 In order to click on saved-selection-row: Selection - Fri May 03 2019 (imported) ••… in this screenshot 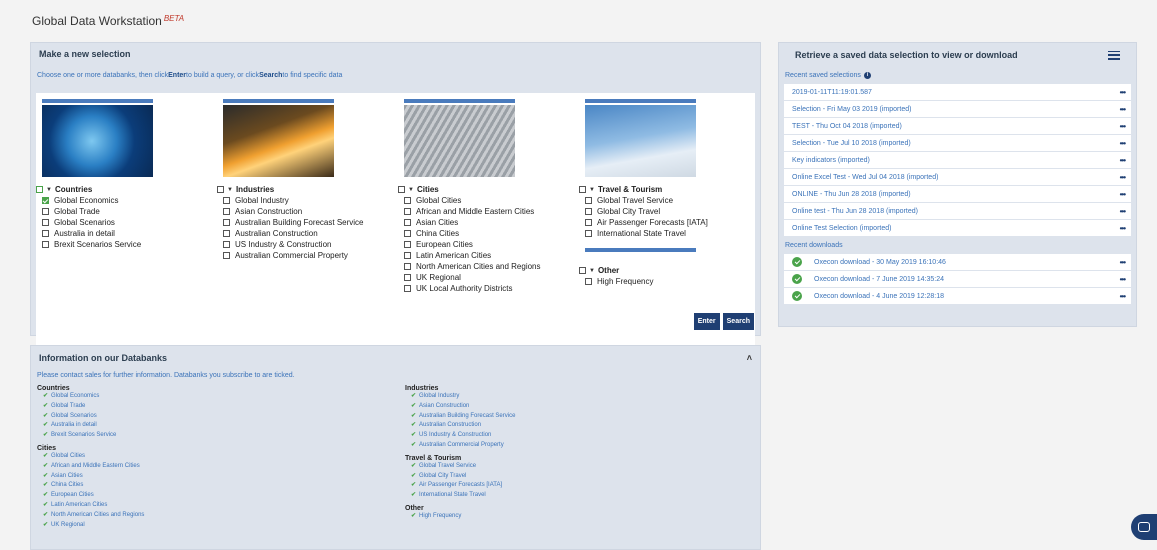, I will do `click(957, 109)`.